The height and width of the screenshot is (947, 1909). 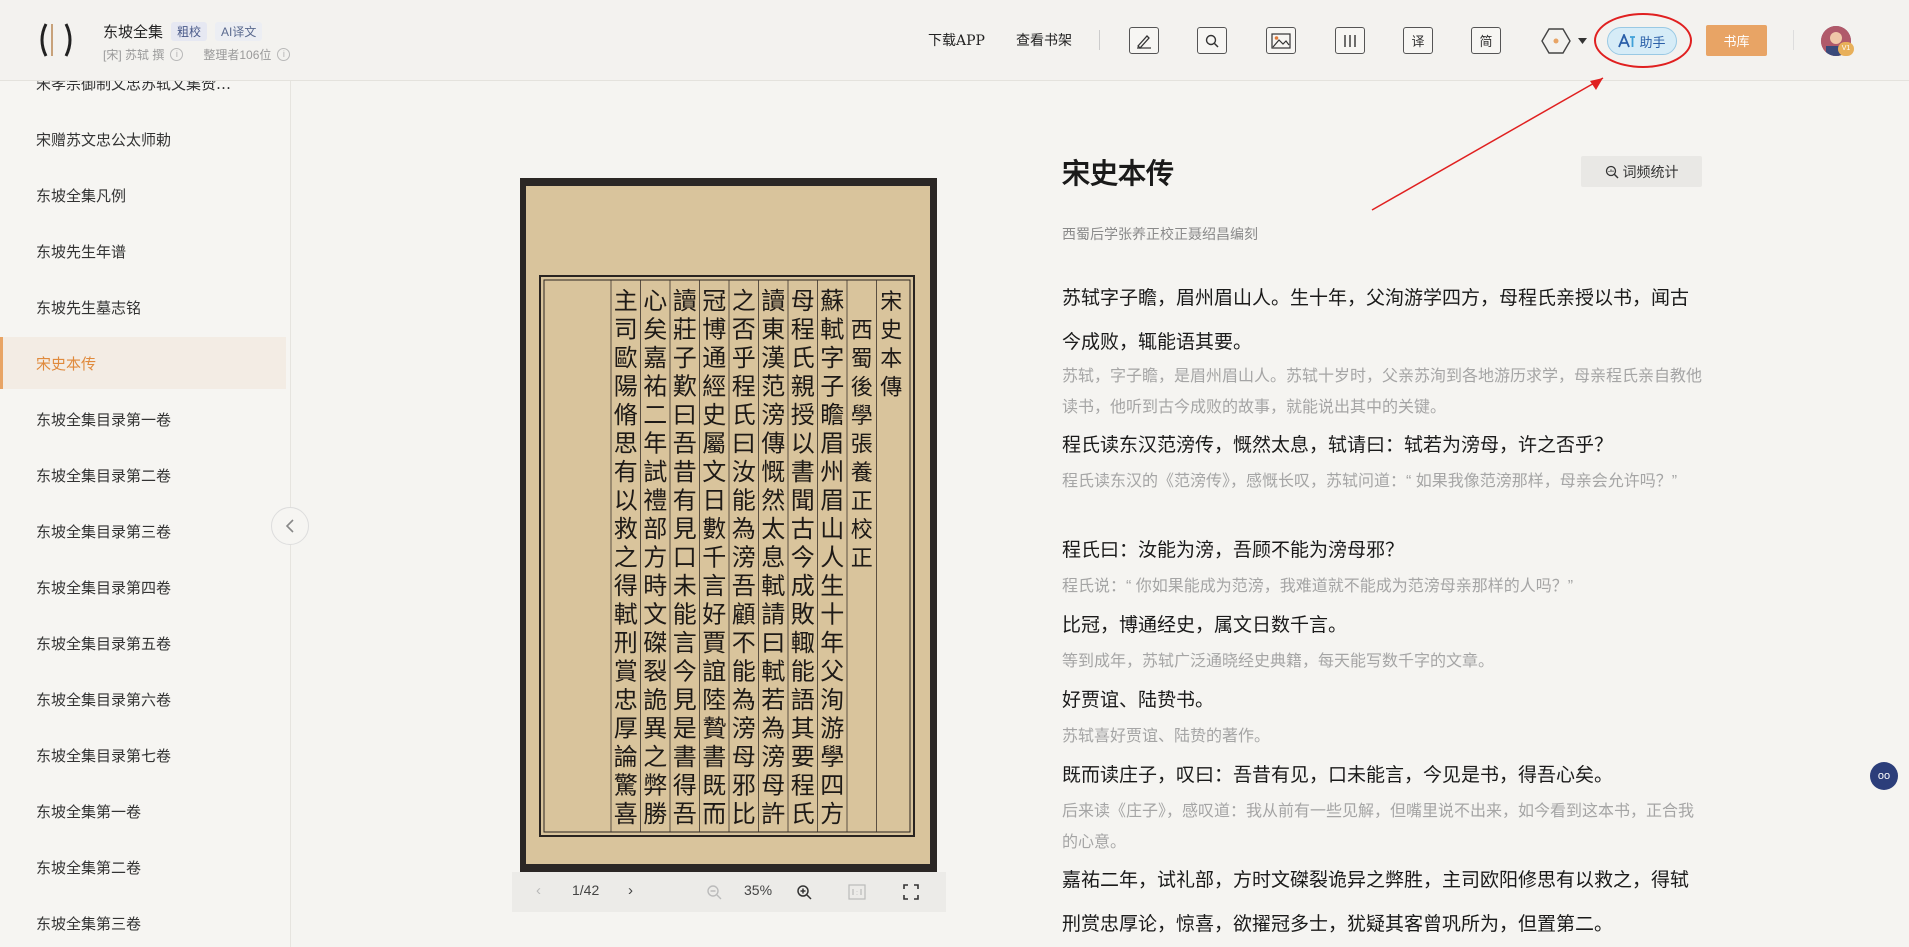 What do you see at coordinates (203, 54) in the screenshot?
I see `book-meta: [宋] 苏轼 撰 i 整理者106位 i` at bounding box center [203, 54].